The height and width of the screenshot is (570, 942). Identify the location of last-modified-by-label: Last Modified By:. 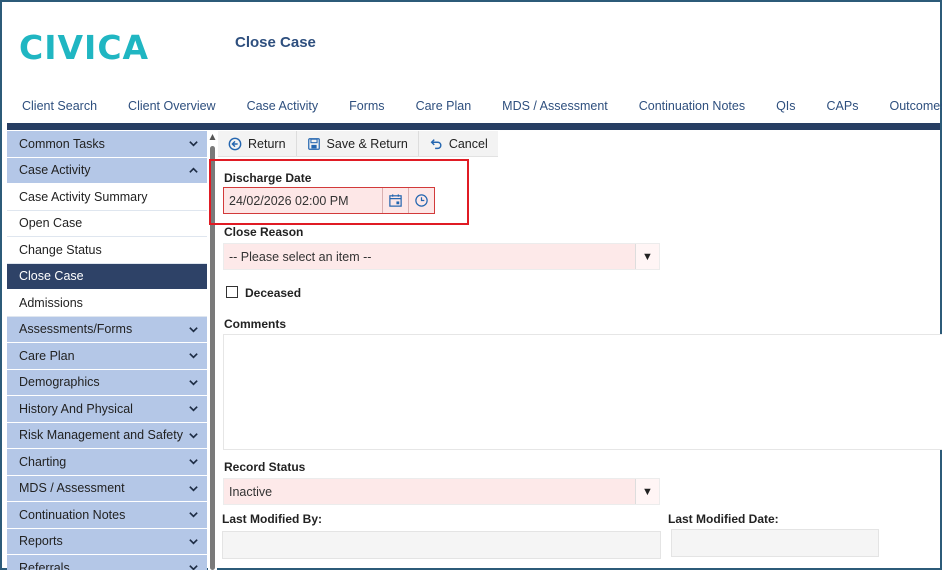
(272, 519).